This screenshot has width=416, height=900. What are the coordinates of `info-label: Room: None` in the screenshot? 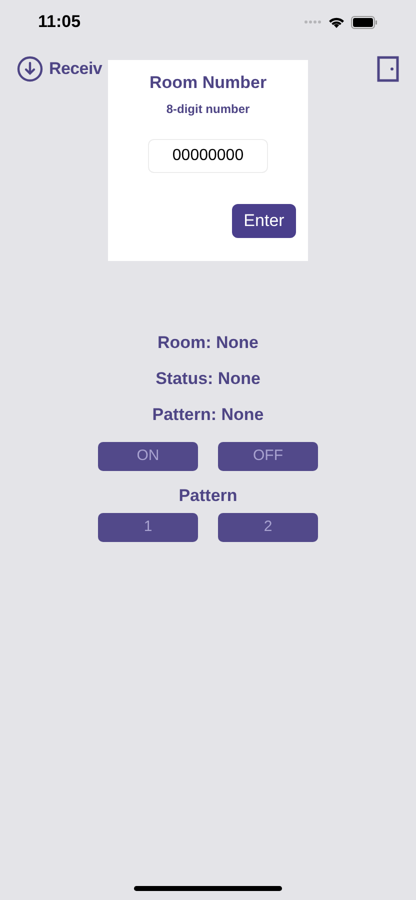 It's located at (208, 343).